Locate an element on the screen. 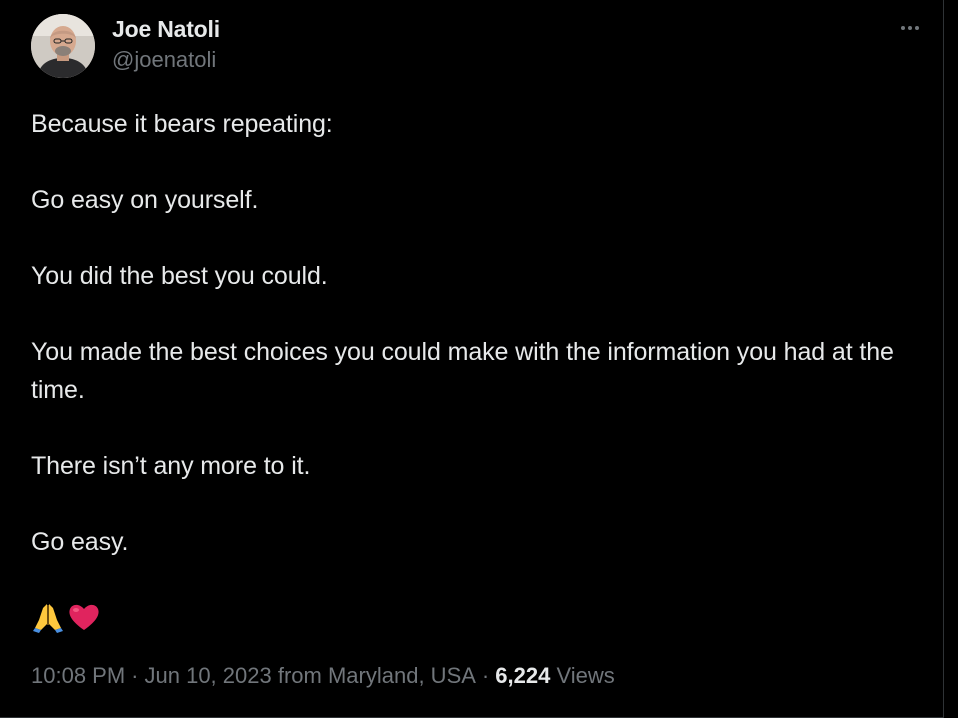  author-info: Joe Natoli @joenatoli is located at coordinates (166, 44).